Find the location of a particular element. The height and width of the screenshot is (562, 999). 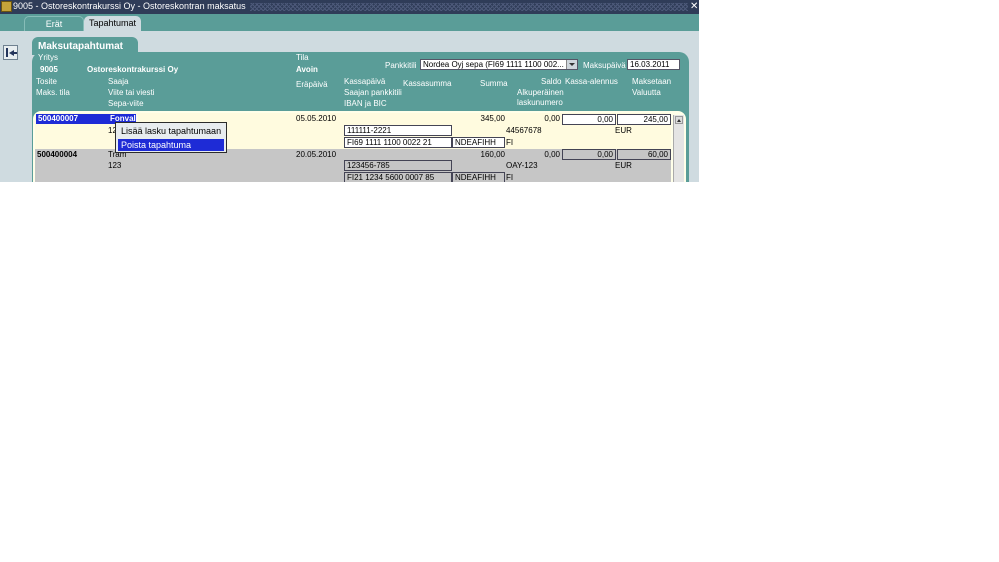

yritys-name: Ostoreskontrakurssi Oy is located at coordinates (133, 69).